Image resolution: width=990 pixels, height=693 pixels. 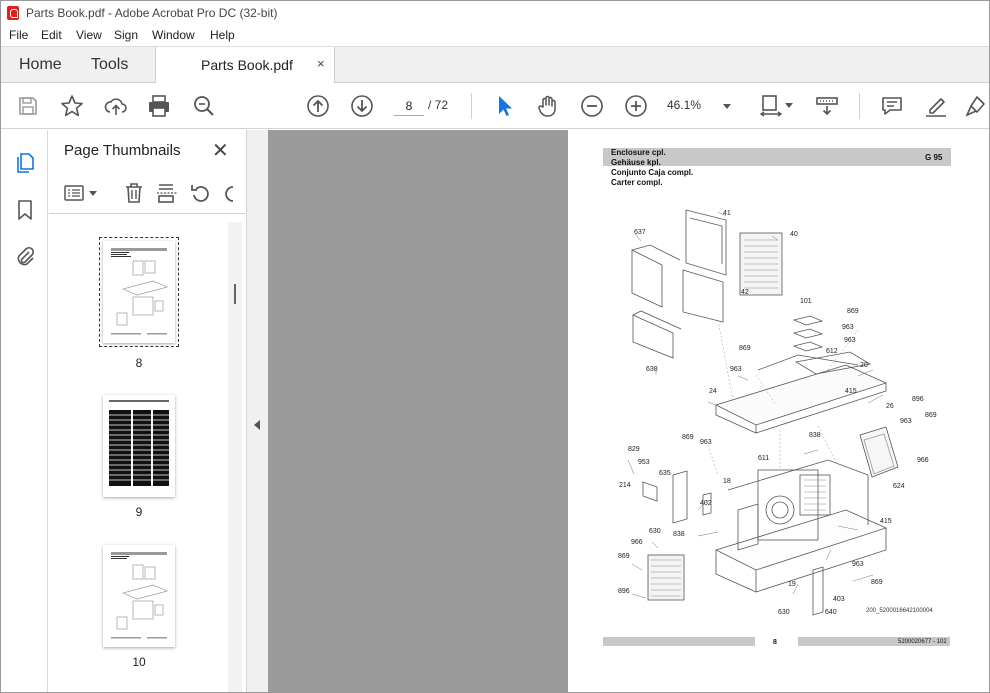 I want to click on part-label: 838, so click(x=679, y=534).